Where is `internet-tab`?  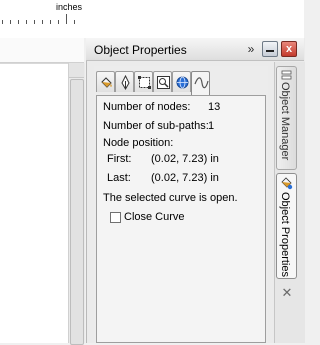
internet-tab is located at coordinates (181, 81).